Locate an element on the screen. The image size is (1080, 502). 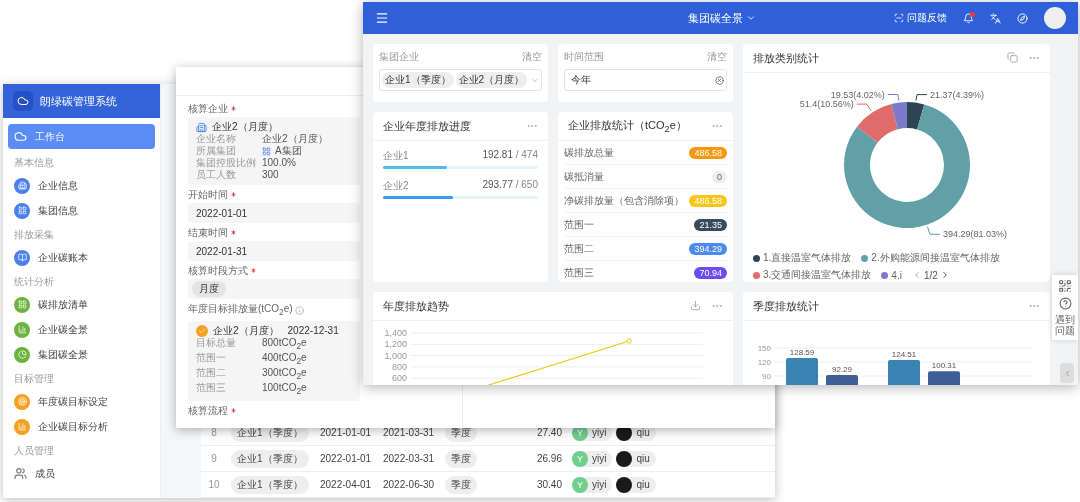
field-key: 员工人数 is located at coordinates (229, 175).